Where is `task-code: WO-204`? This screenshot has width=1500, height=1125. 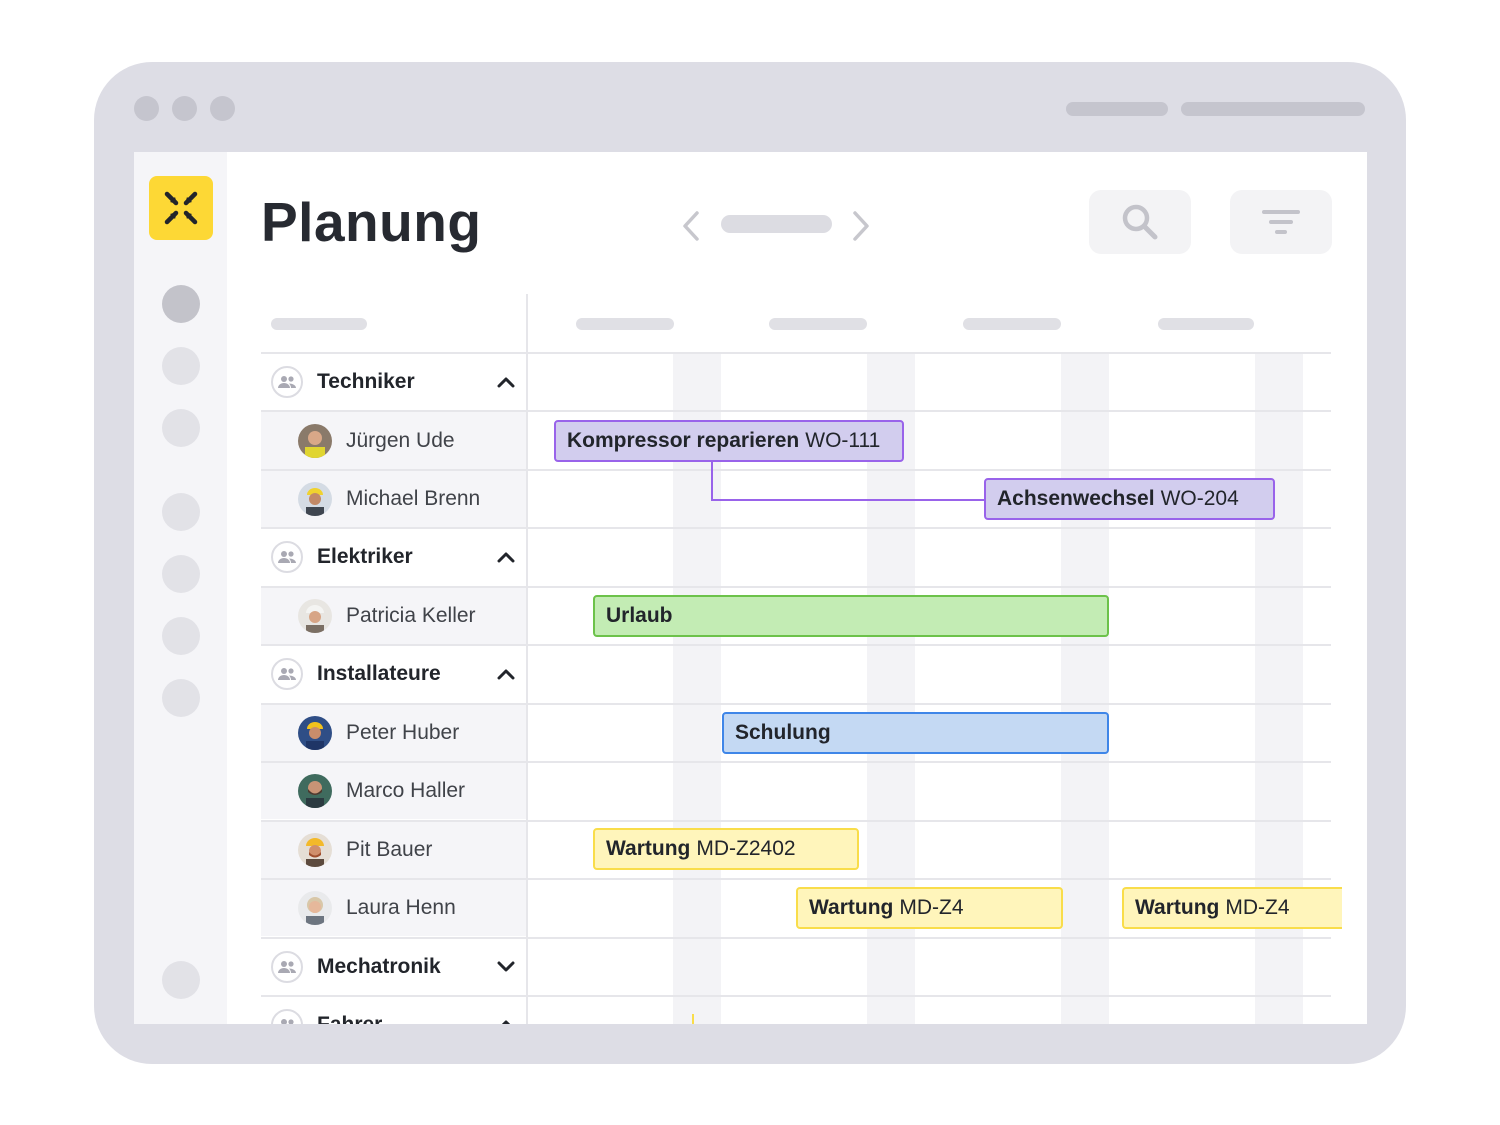 task-code: WO-204 is located at coordinates (1199, 498).